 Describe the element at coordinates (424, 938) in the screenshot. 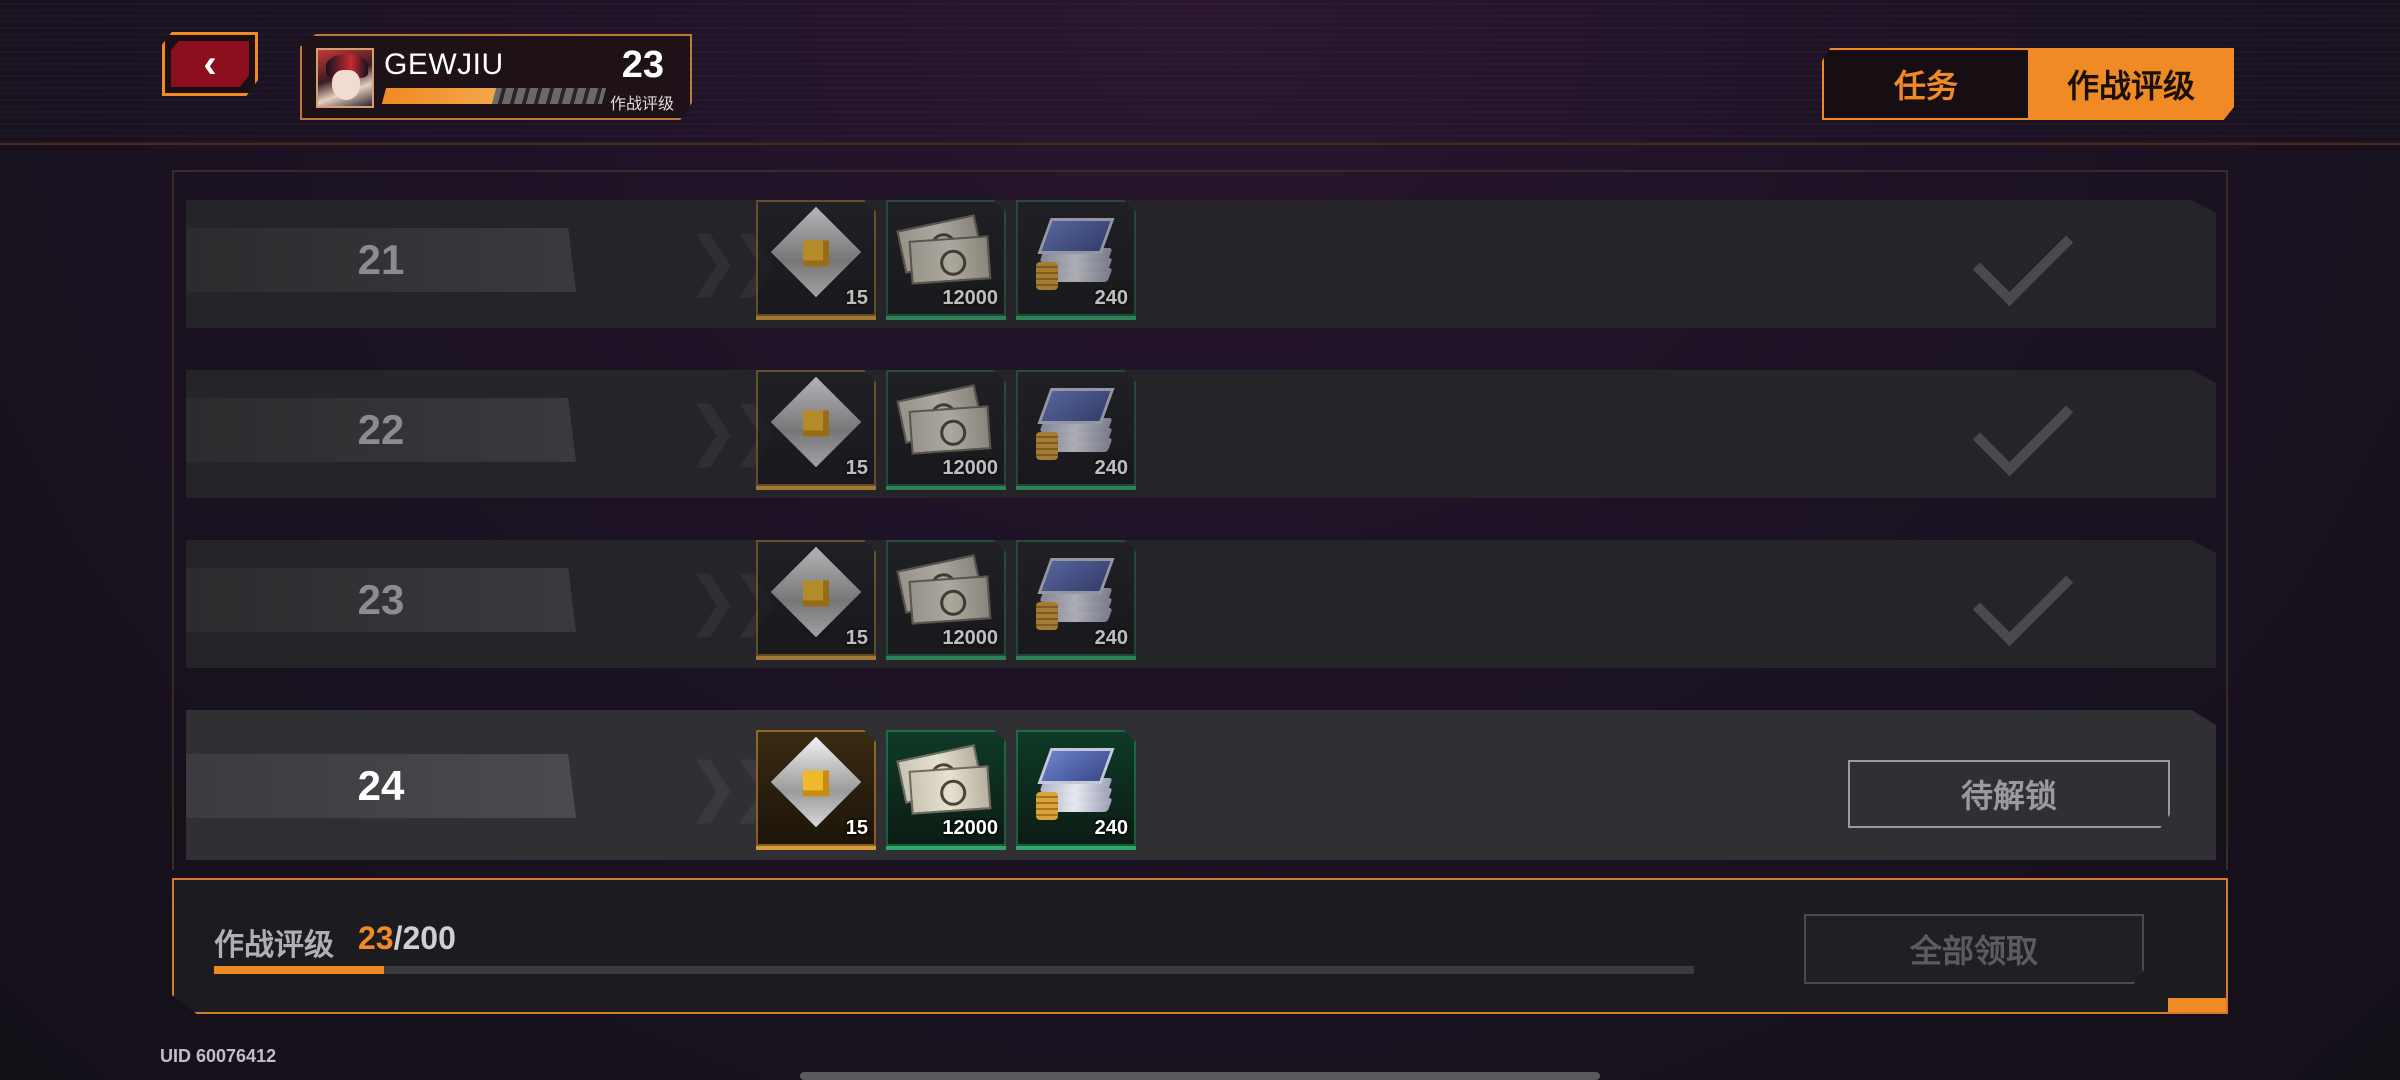

I see `rank-max: /200` at that location.